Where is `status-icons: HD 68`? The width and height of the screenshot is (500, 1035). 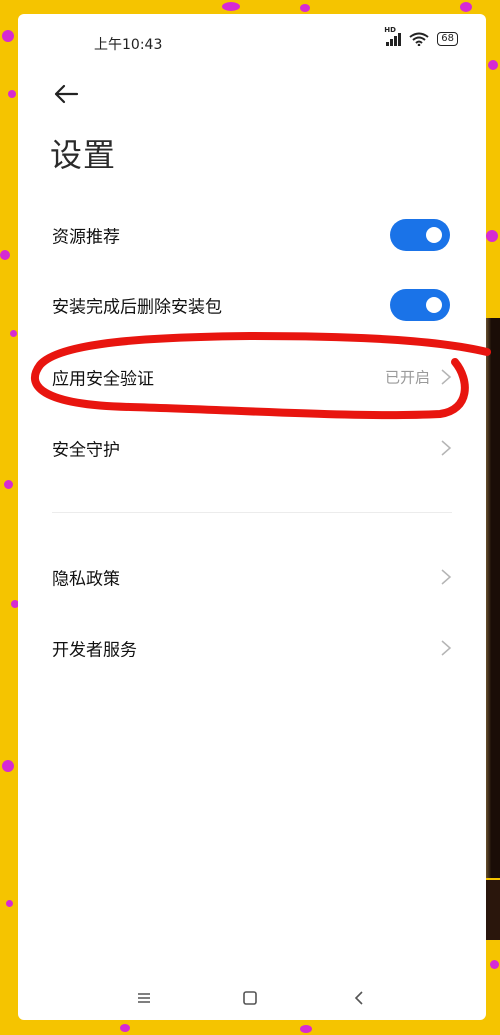 status-icons: HD 68 is located at coordinates (421, 36).